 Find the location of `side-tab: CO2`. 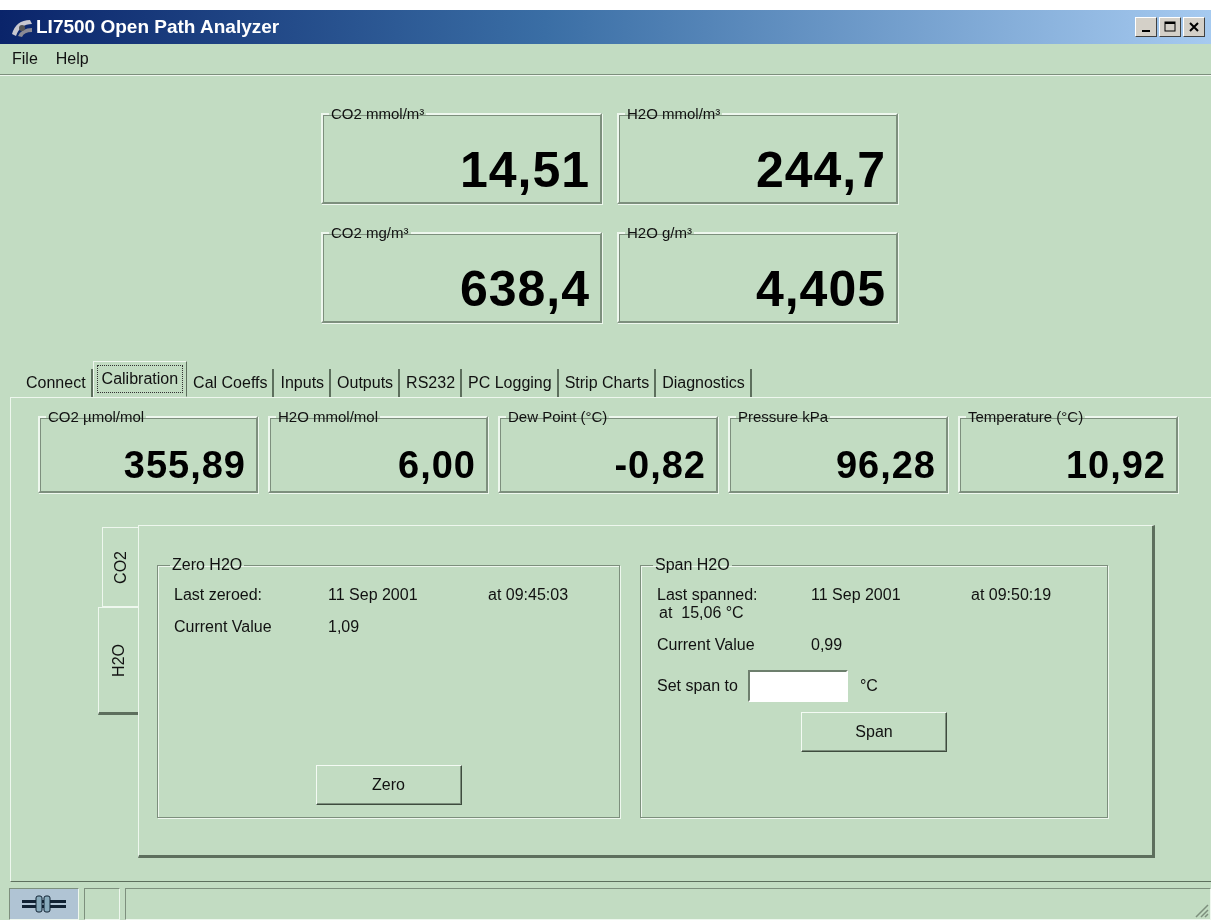

side-tab: CO2 is located at coordinates (120, 567).